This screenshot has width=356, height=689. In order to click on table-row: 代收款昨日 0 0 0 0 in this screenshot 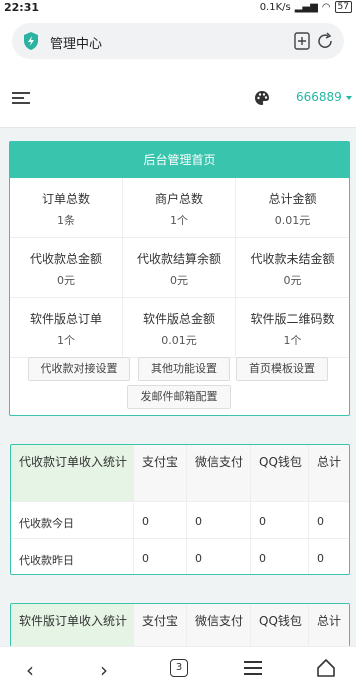, I will do `click(180, 556)`.